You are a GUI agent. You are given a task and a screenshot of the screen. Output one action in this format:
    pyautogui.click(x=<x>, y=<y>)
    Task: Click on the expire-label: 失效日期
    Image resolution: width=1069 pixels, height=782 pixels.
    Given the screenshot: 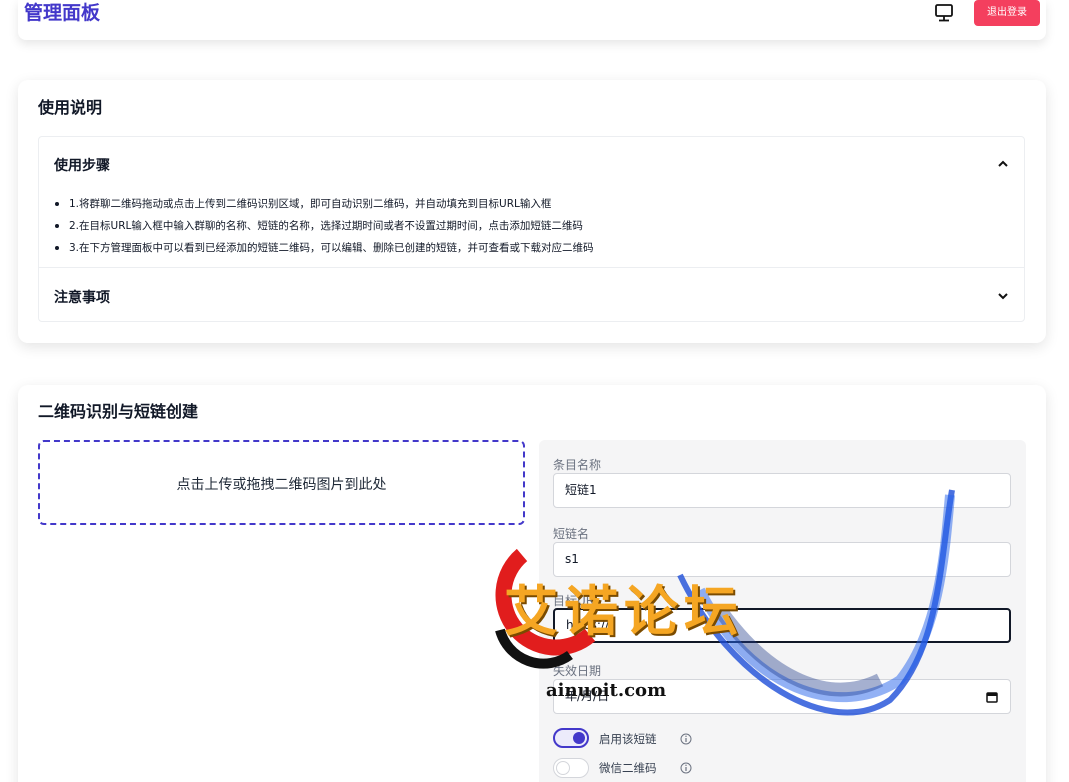 What is the action you would take?
    pyautogui.click(x=577, y=671)
    